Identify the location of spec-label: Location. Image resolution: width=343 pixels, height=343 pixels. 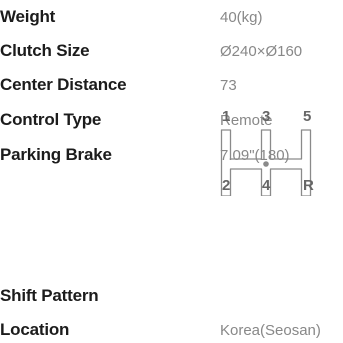
(35, 329).